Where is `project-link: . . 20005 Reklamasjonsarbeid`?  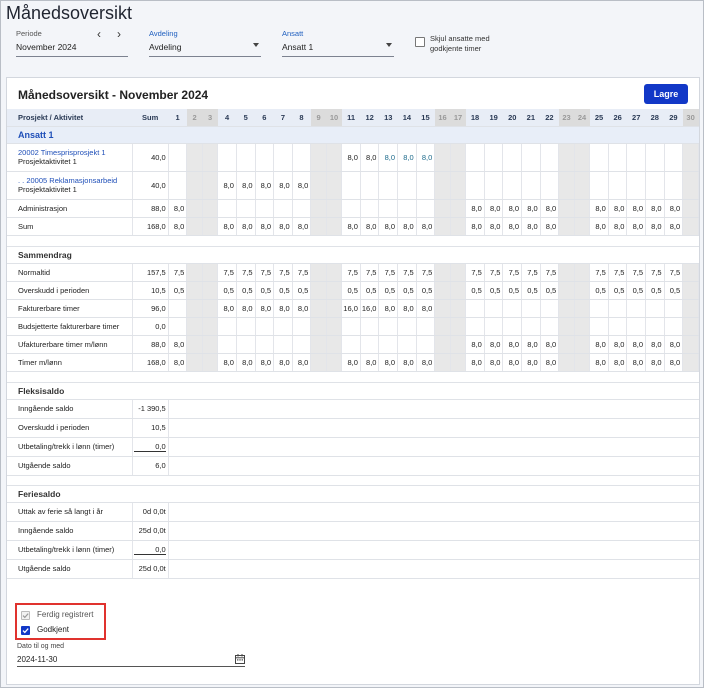
project-link: . . 20005 Reklamasjonsarbeid is located at coordinates (75, 180).